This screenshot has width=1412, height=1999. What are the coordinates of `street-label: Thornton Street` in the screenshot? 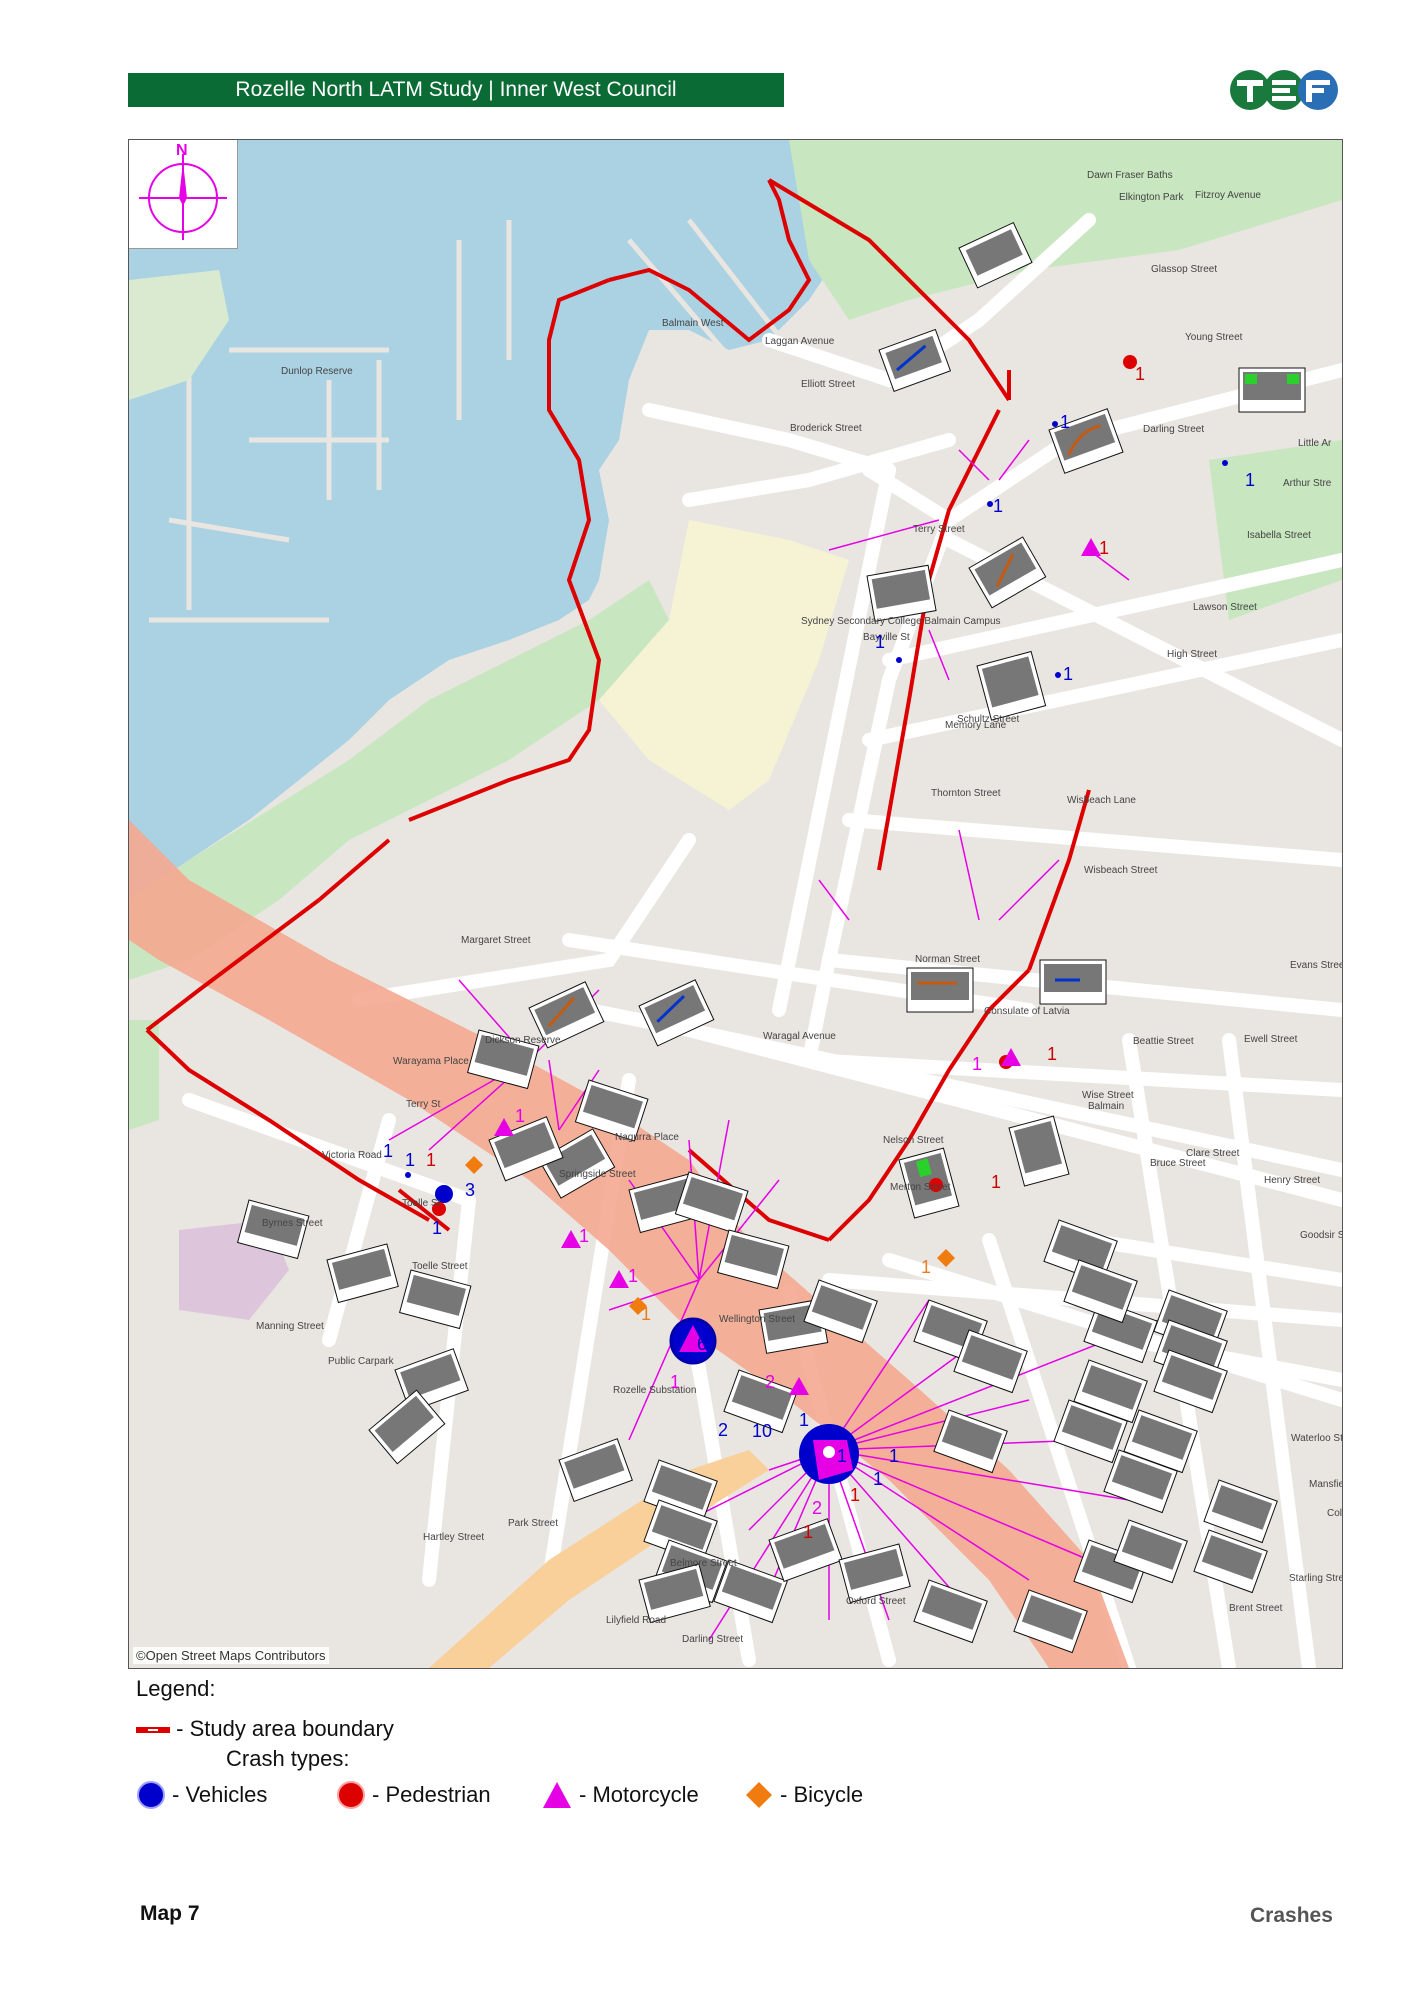 It's located at (966, 793).